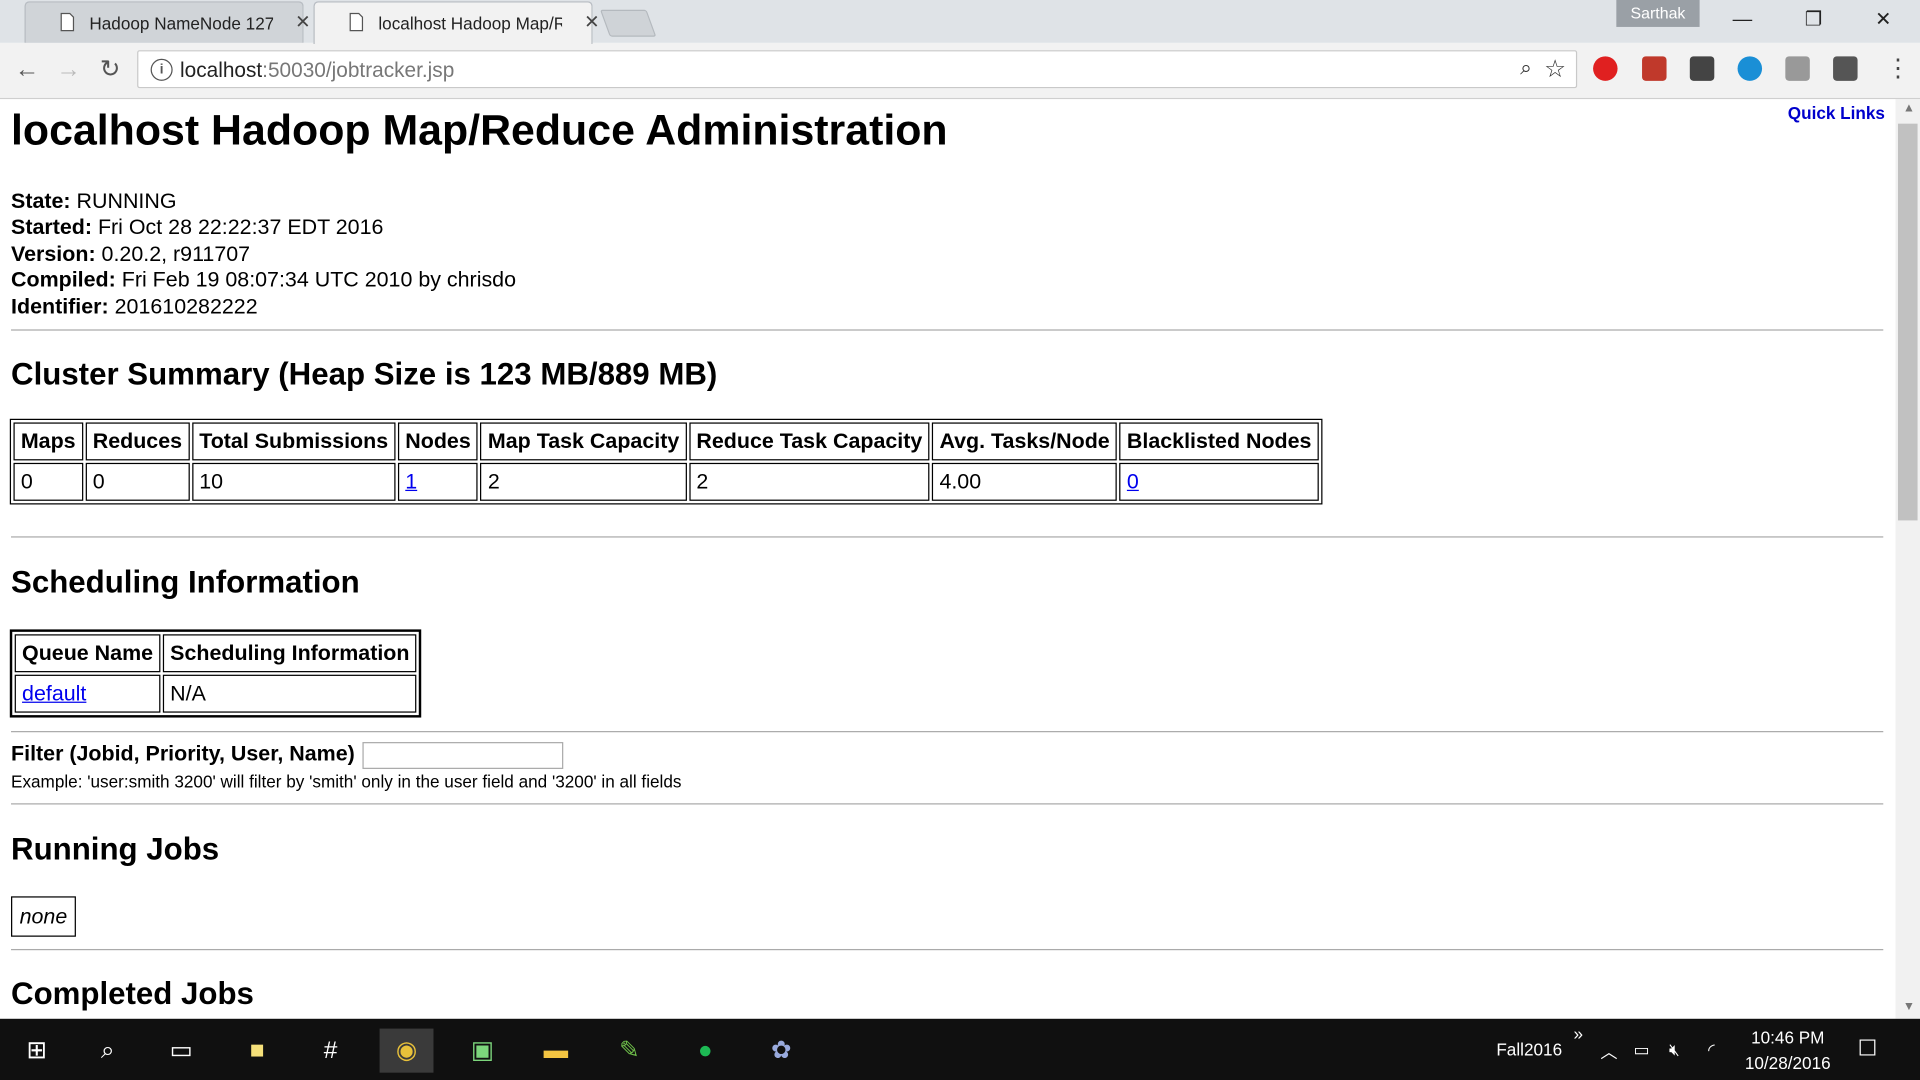 Image resolution: width=1920 pixels, height=1080 pixels. What do you see at coordinates (1555, 69) in the screenshot?
I see `bookmark-star-icon: ☆` at bounding box center [1555, 69].